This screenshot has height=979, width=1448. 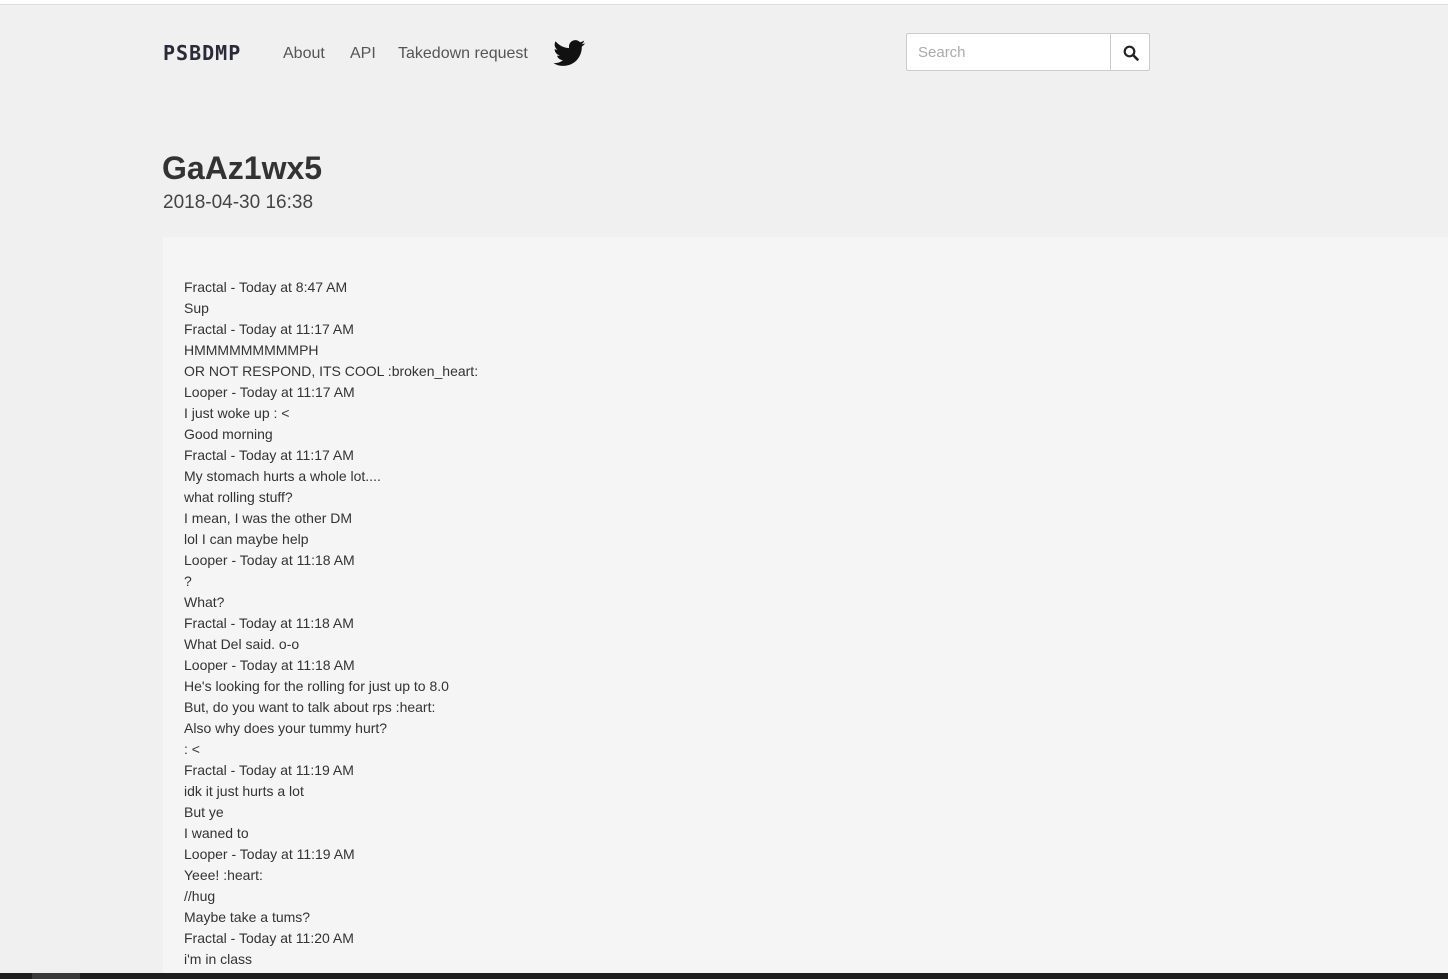 I want to click on site-logo: PSBDMP, so click(x=202, y=53).